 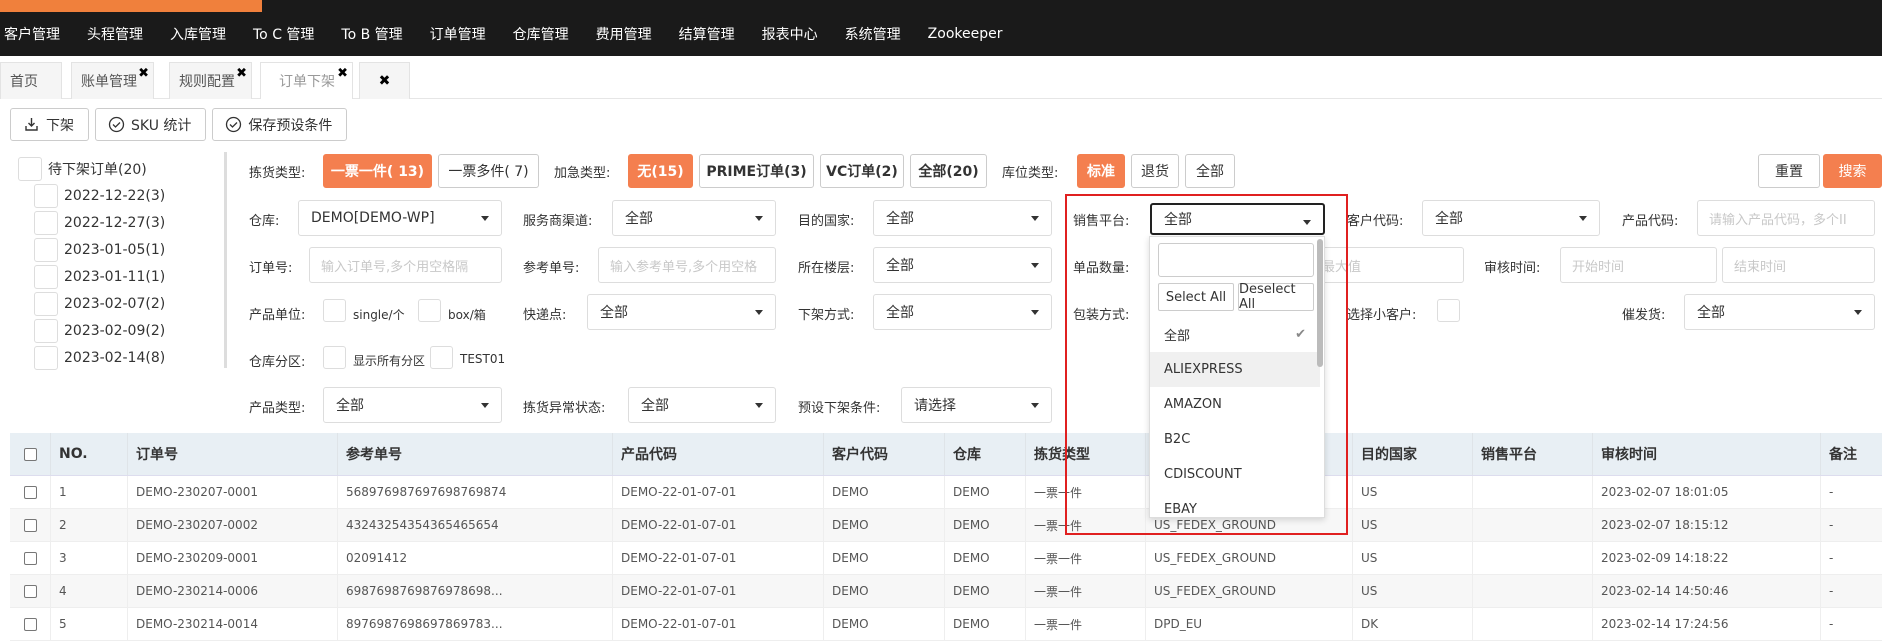 I want to click on pick-single-button: 一票一件( 13), so click(x=377, y=171).